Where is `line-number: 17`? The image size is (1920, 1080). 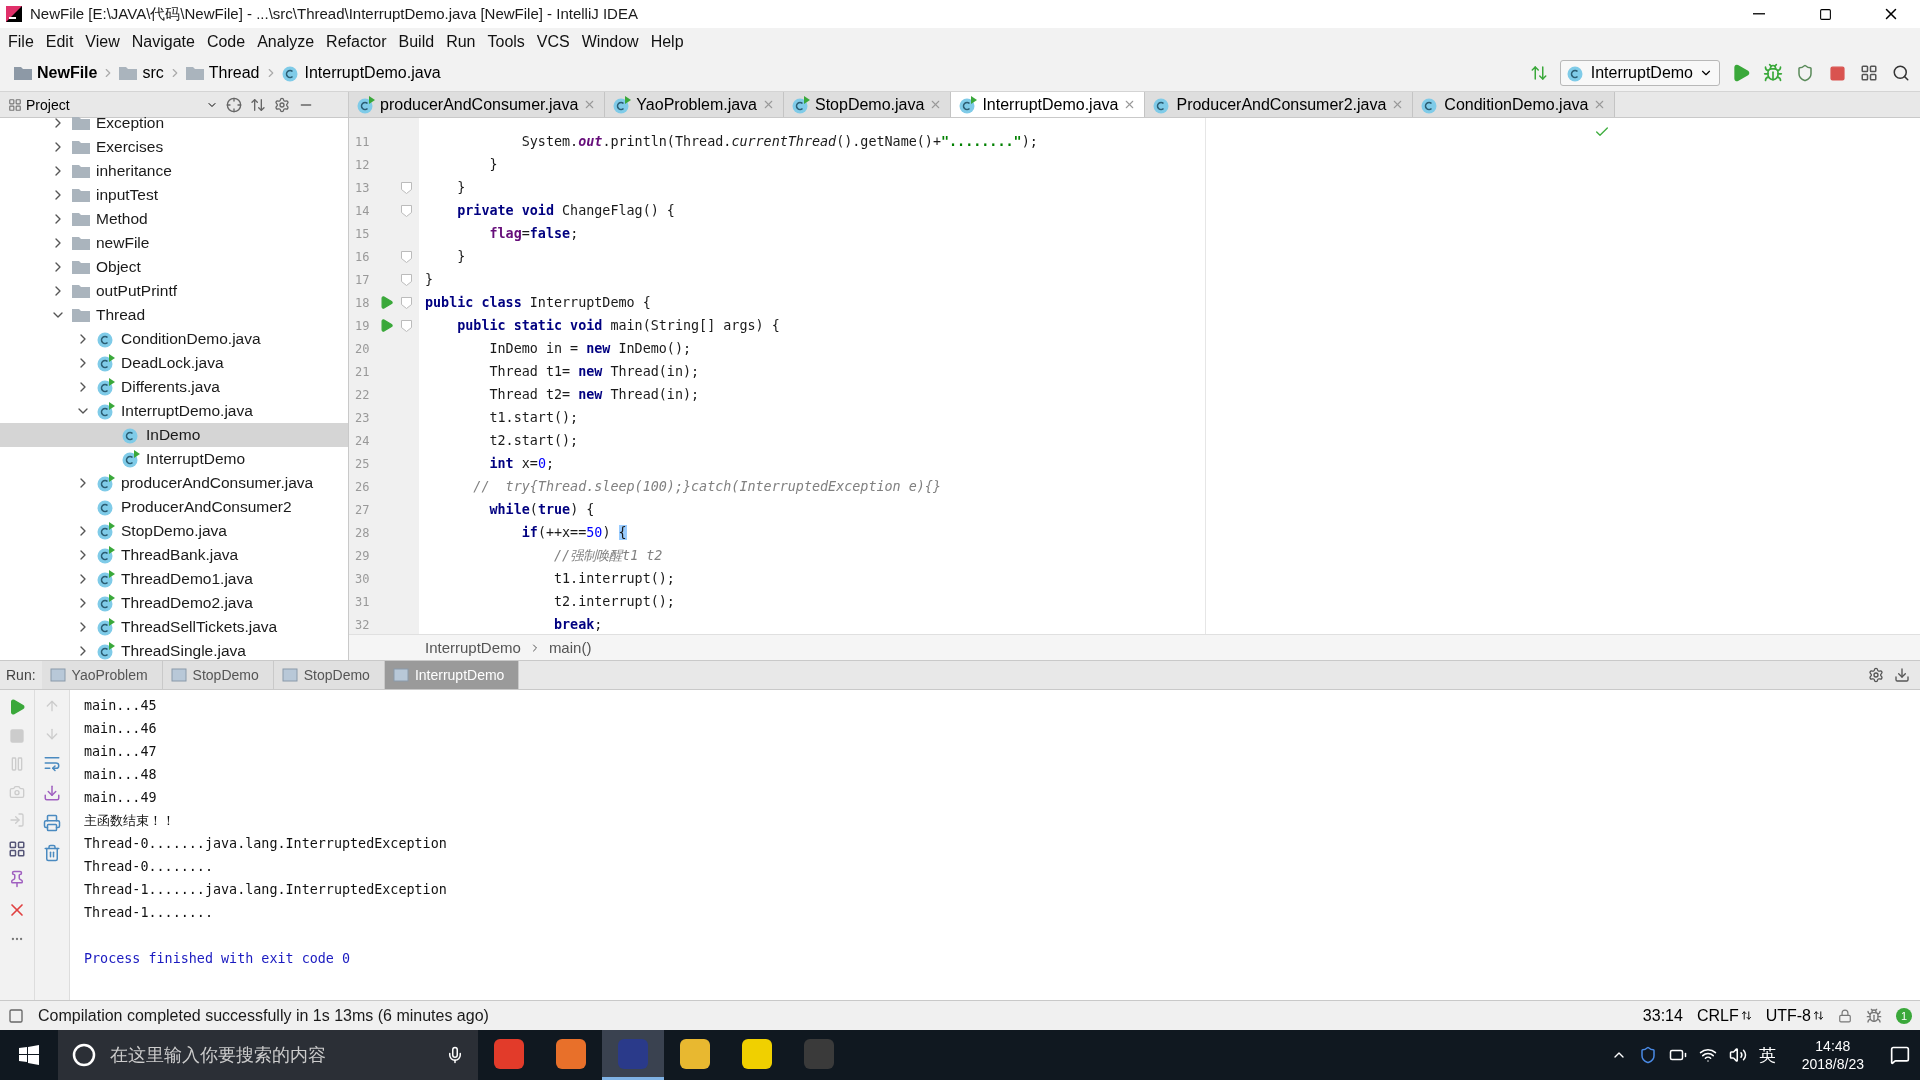 line-number: 17 is located at coordinates (363, 279).